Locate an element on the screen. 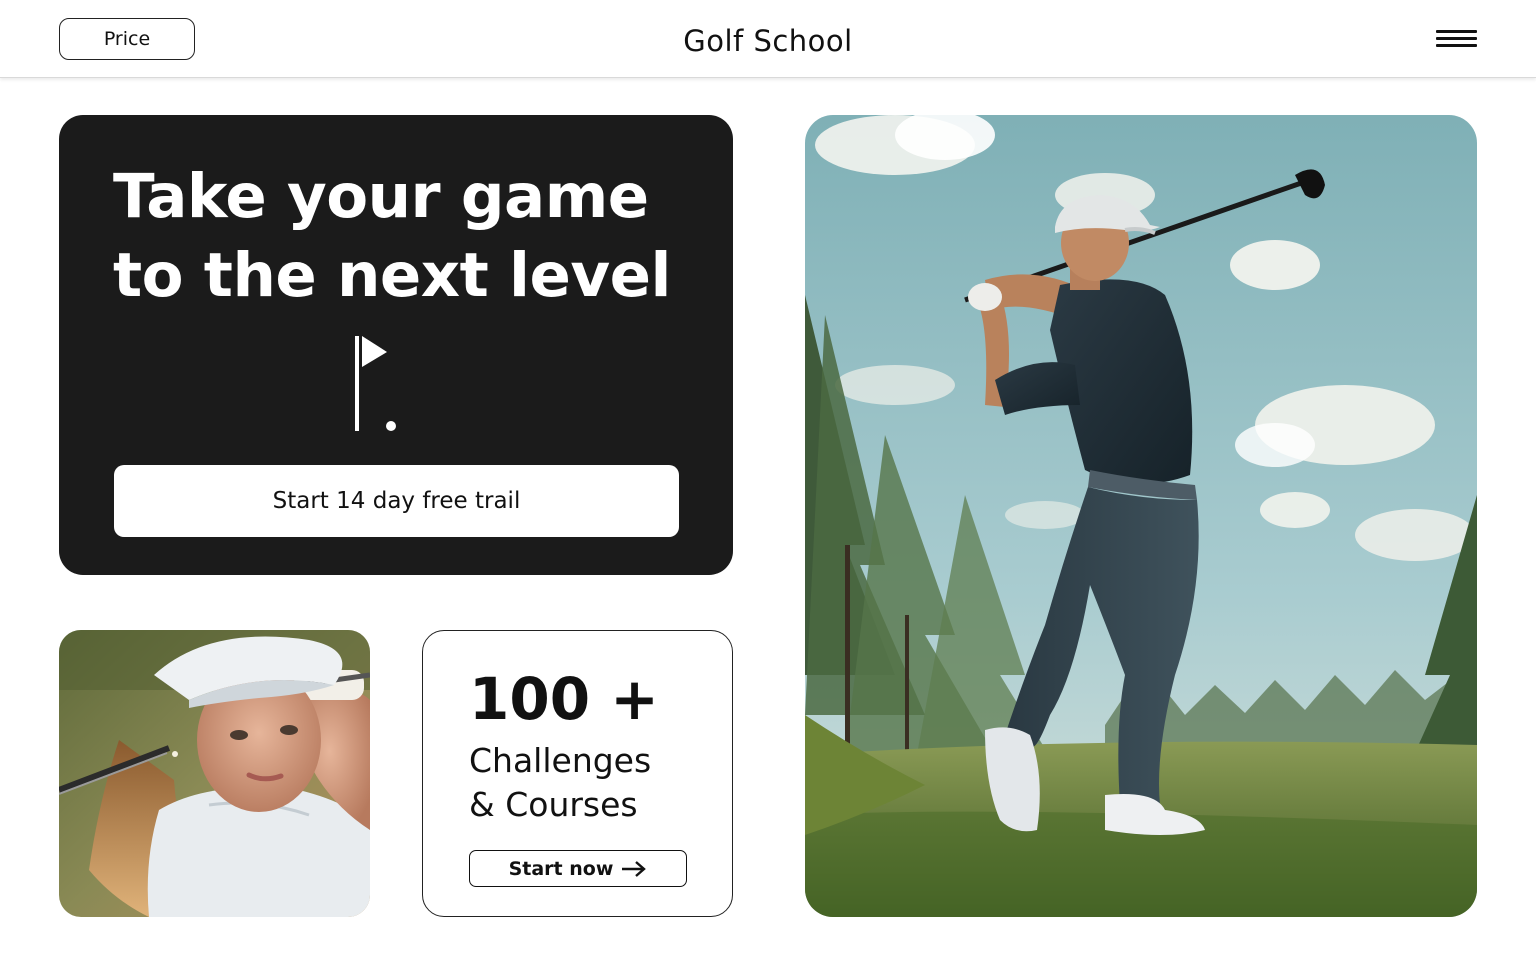  hero-title-line2: to the next level is located at coordinates (392, 275).